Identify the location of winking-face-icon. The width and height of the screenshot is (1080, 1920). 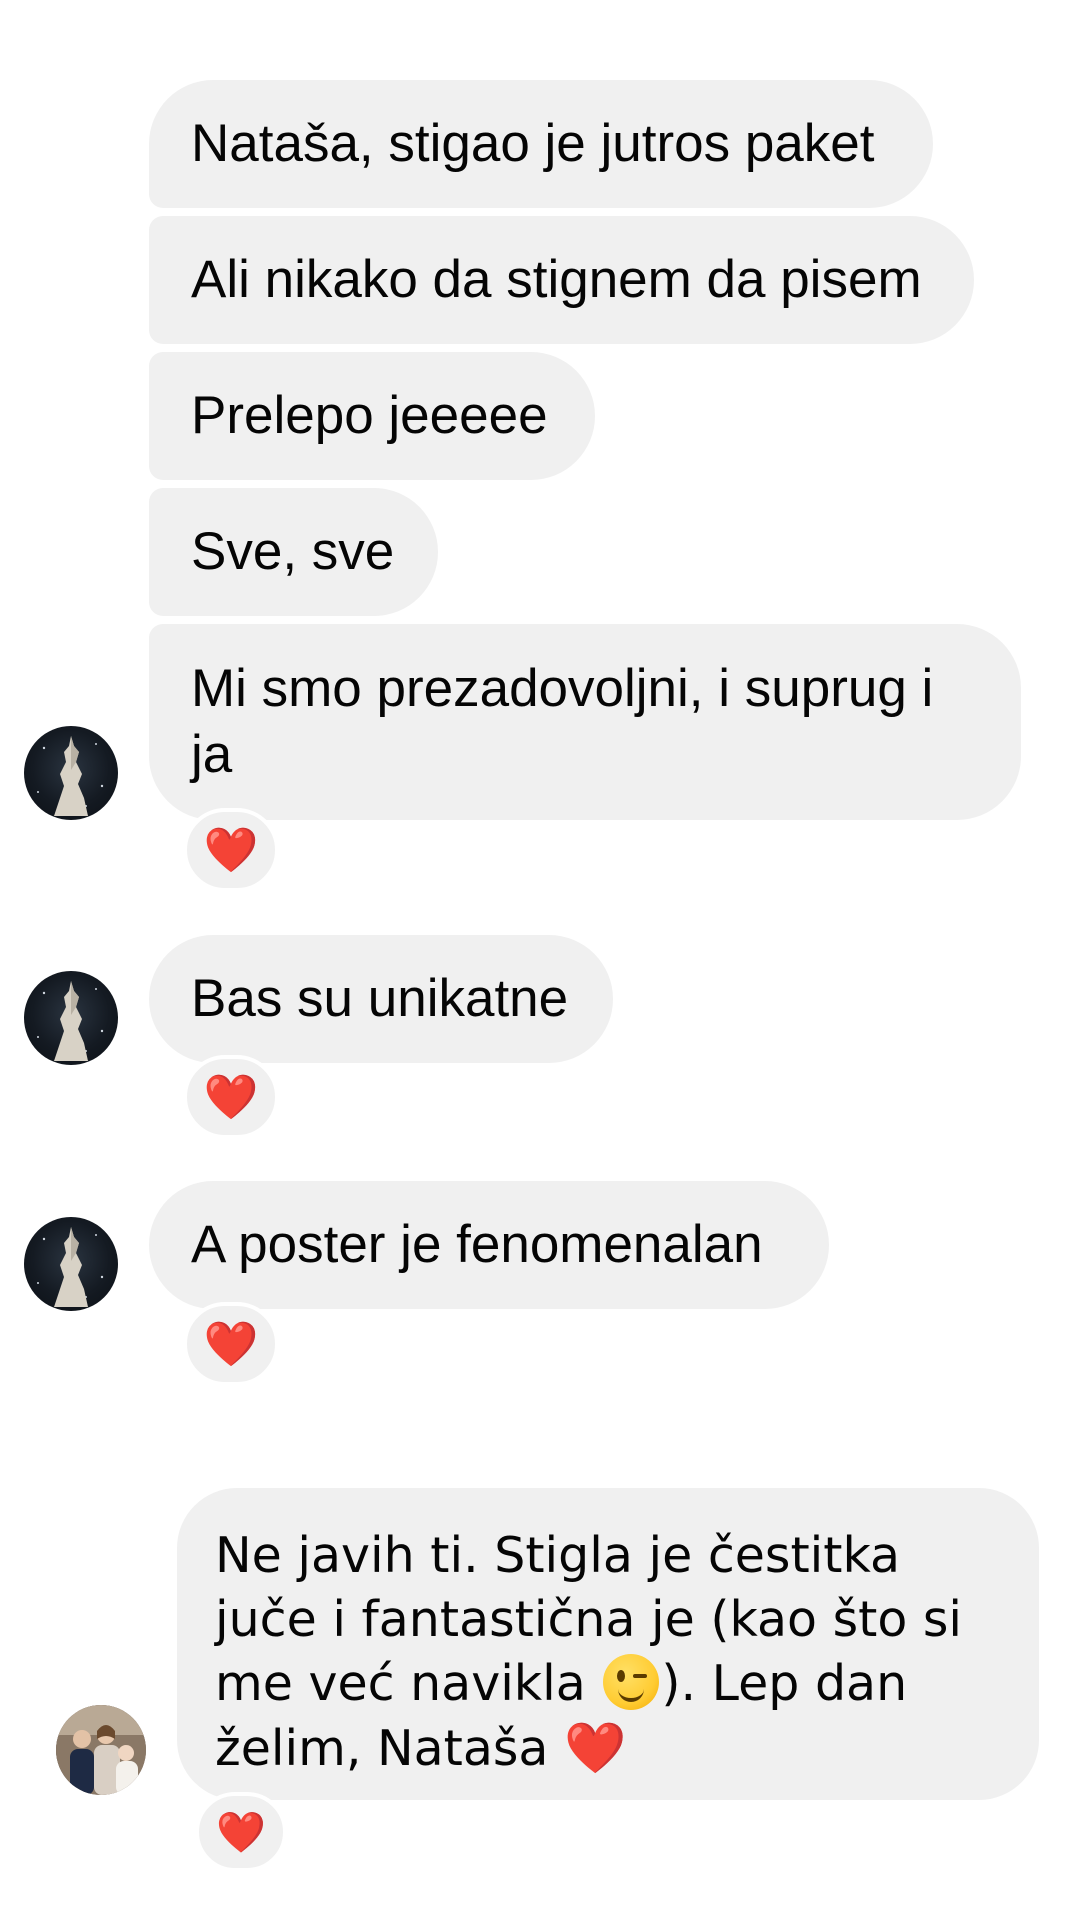
(631, 1682).